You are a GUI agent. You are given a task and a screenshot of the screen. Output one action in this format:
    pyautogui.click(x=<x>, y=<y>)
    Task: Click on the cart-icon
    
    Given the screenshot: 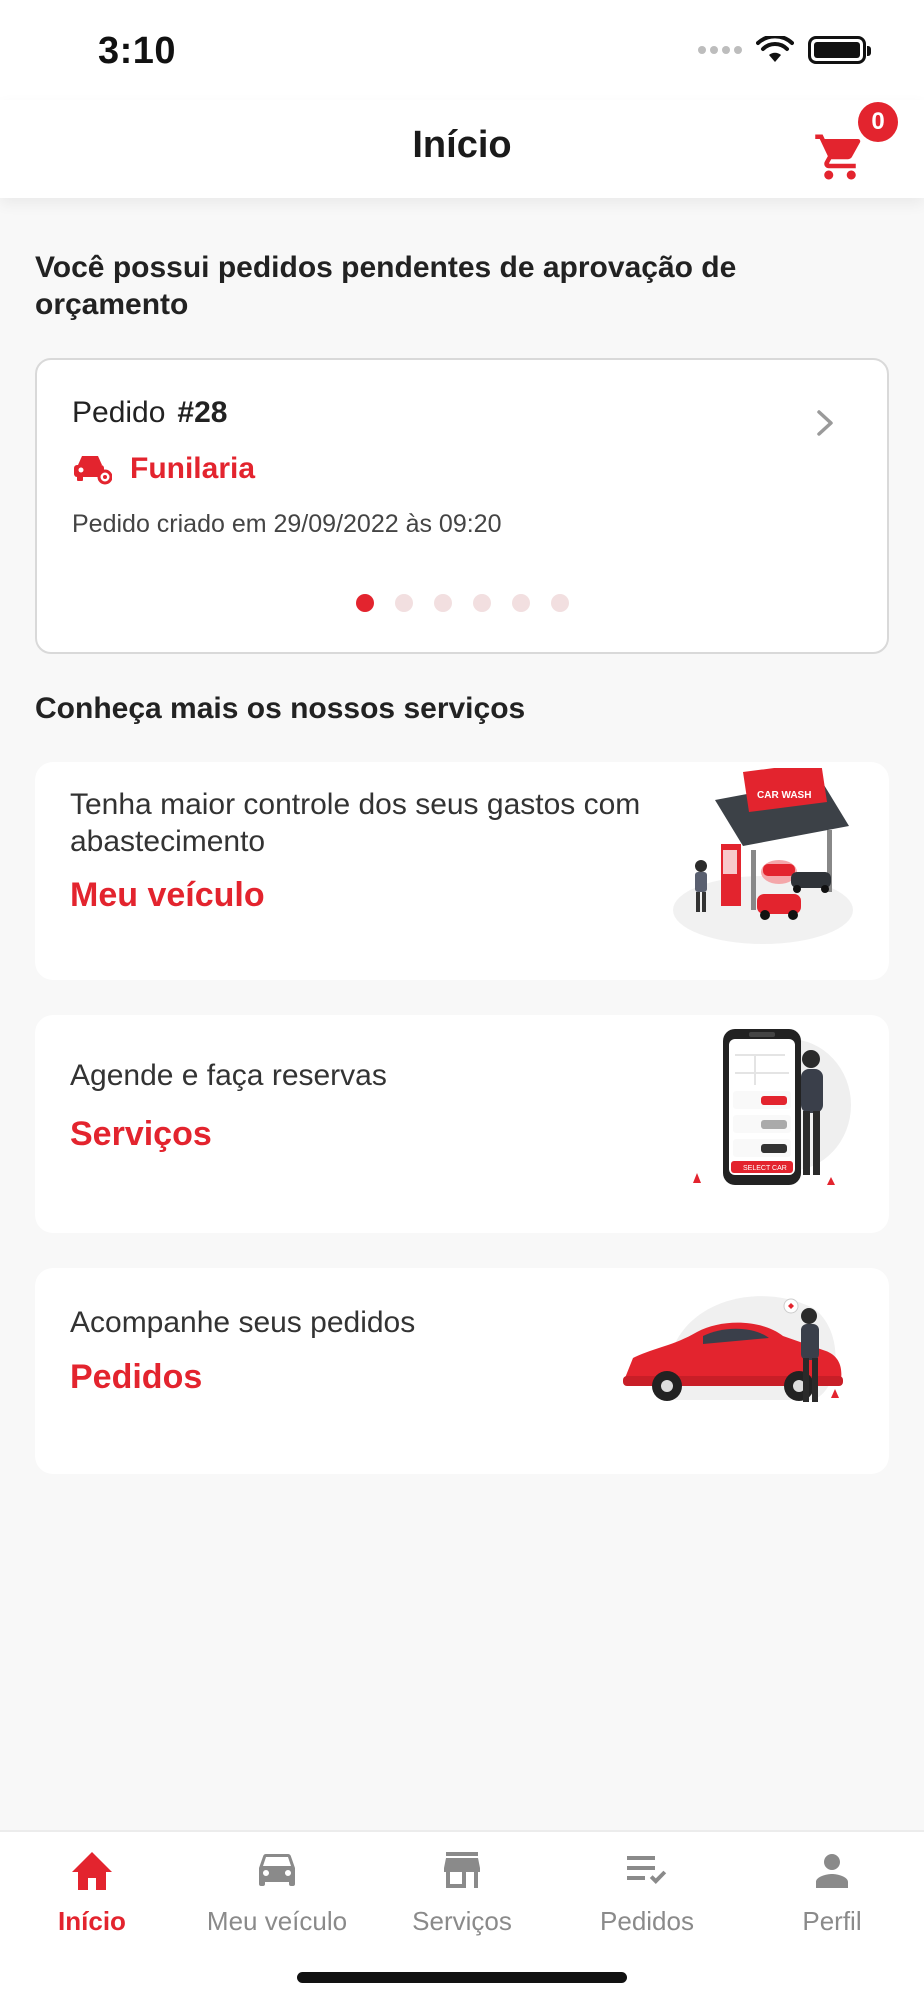 What is the action you would take?
    pyautogui.click(x=840, y=157)
    